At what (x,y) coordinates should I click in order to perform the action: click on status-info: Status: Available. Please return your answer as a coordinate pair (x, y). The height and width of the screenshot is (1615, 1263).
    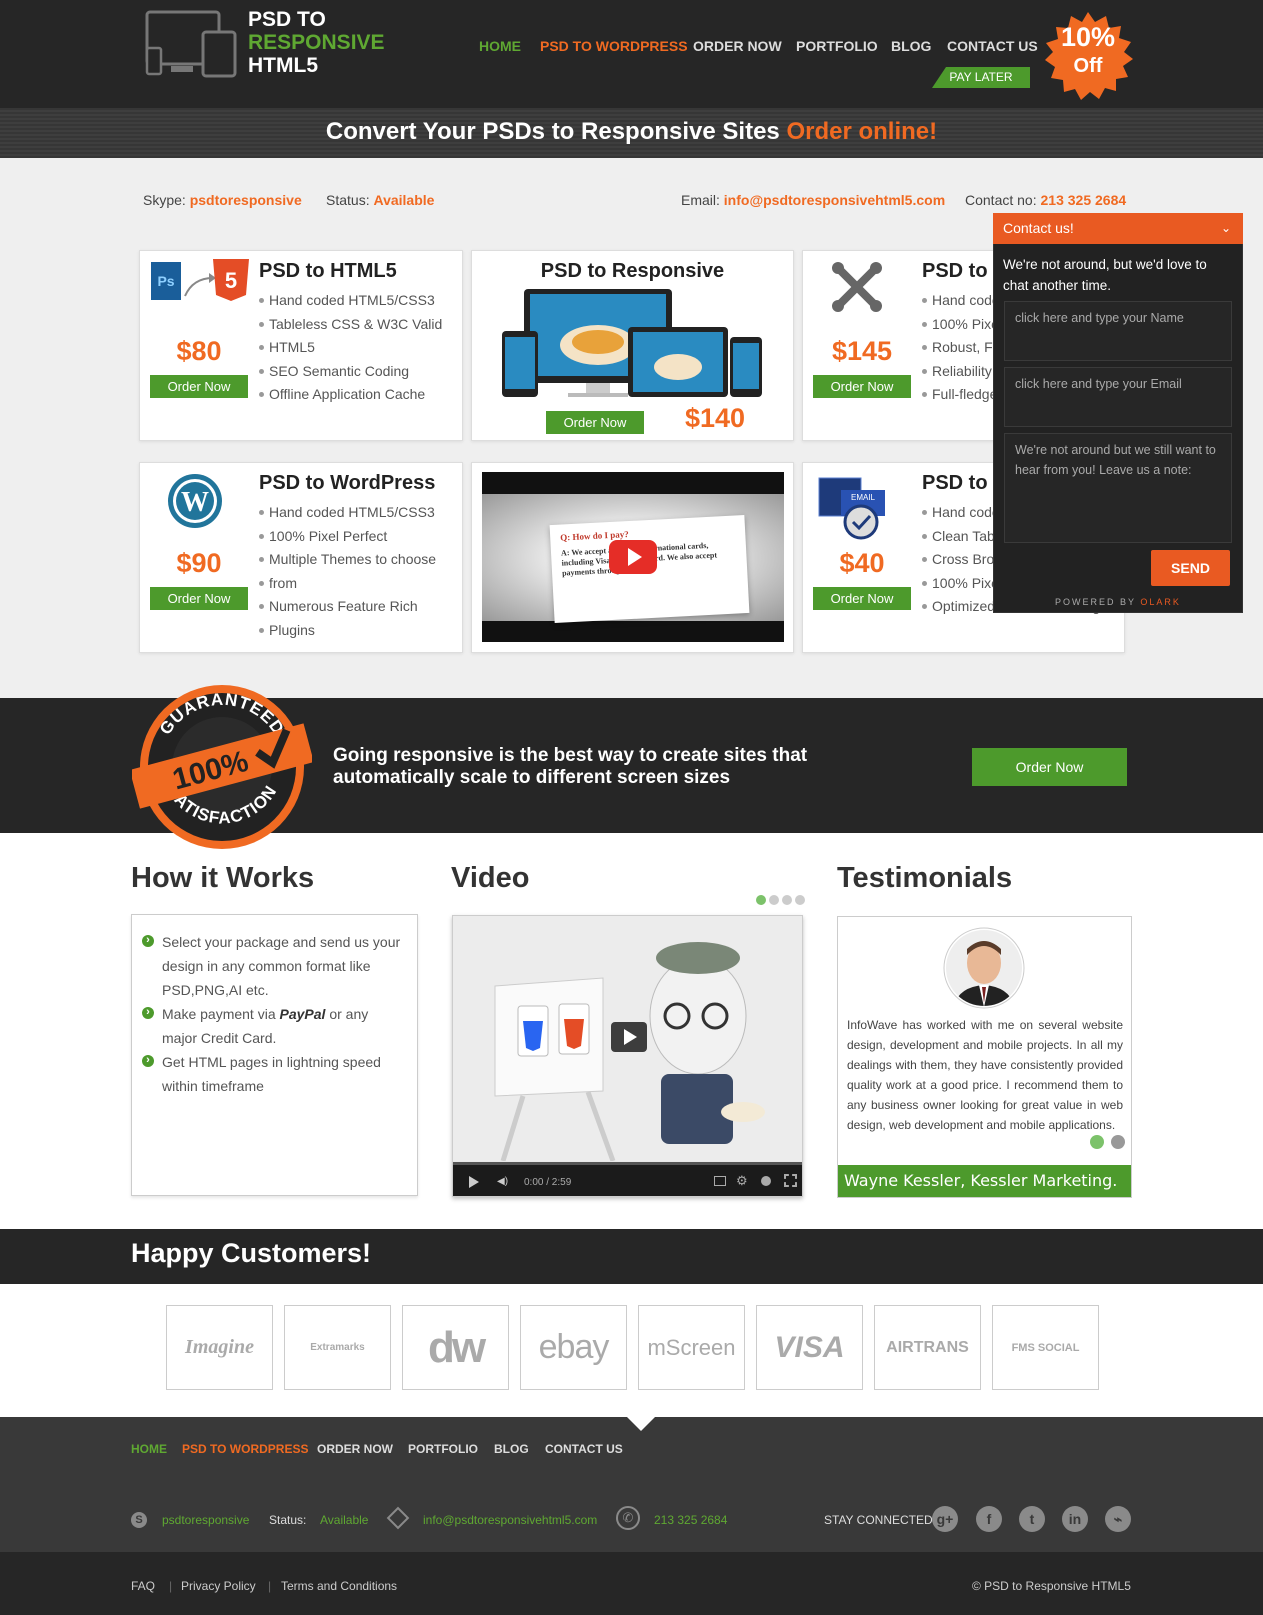
    Looking at the image, I should click on (380, 200).